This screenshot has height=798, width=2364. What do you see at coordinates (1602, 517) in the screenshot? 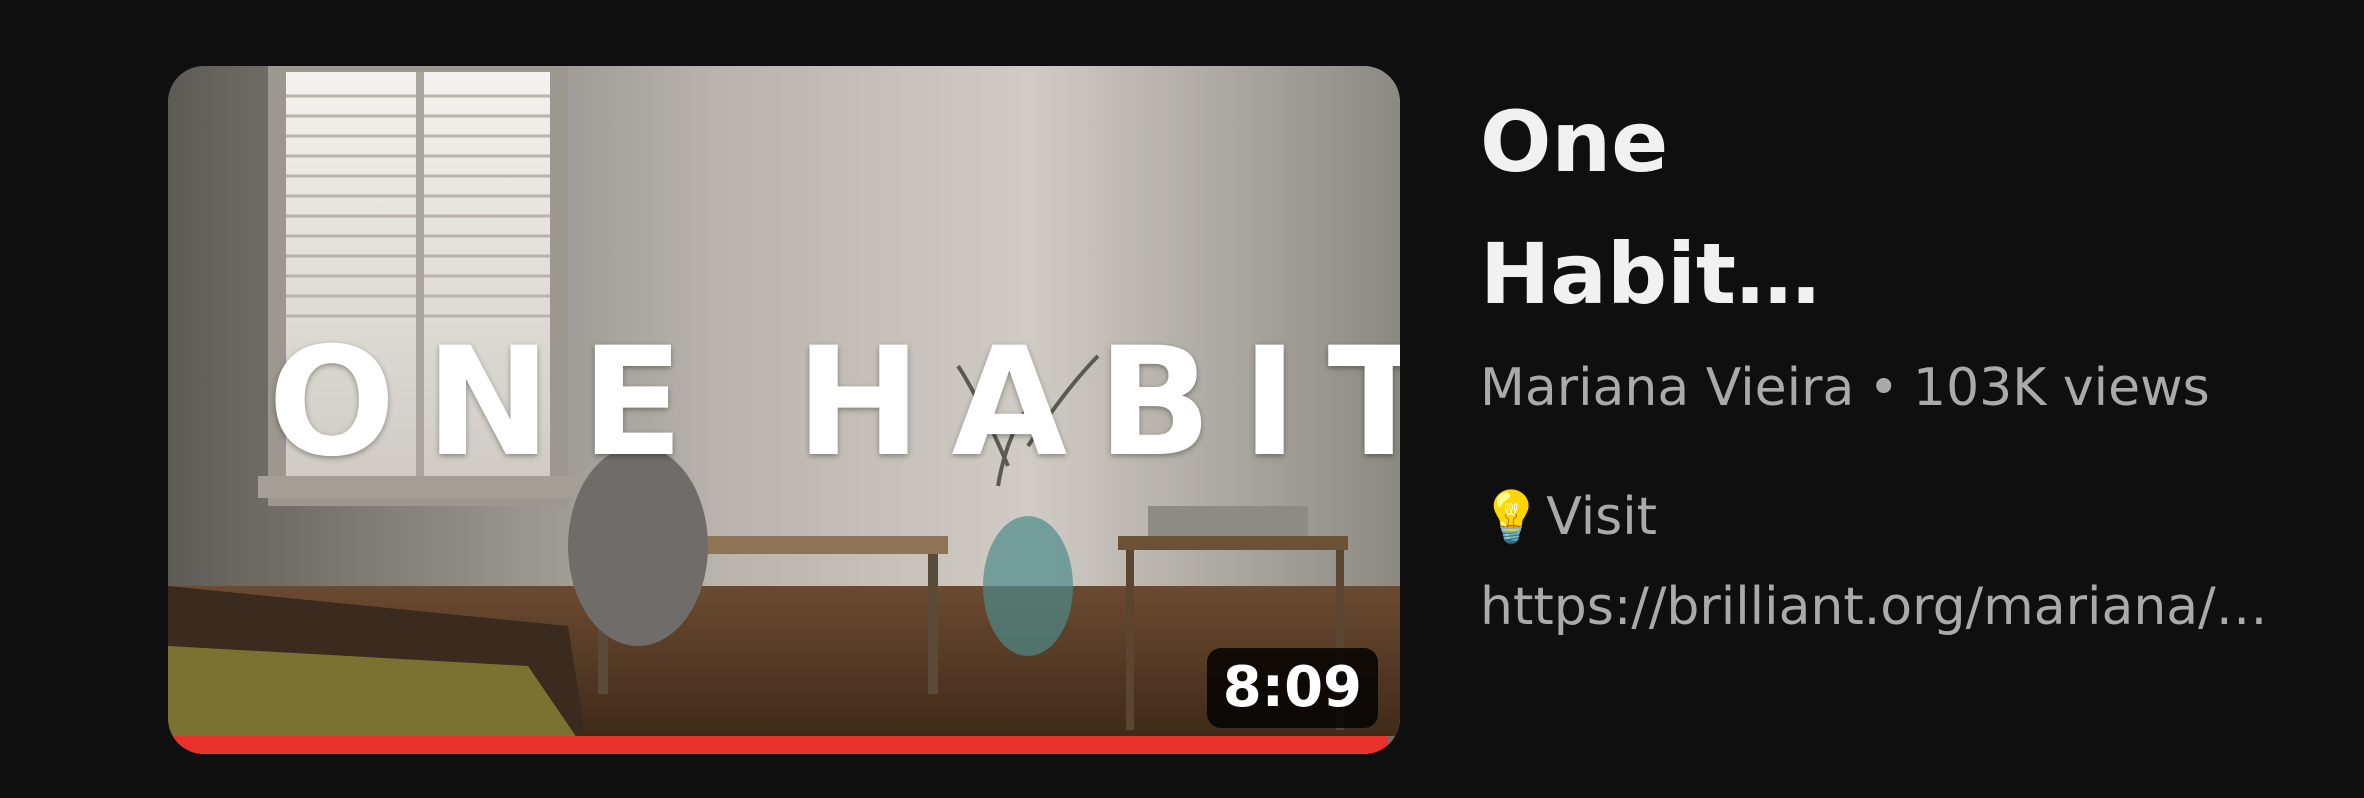
I see `description-text: Visit` at bounding box center [1602, 517].